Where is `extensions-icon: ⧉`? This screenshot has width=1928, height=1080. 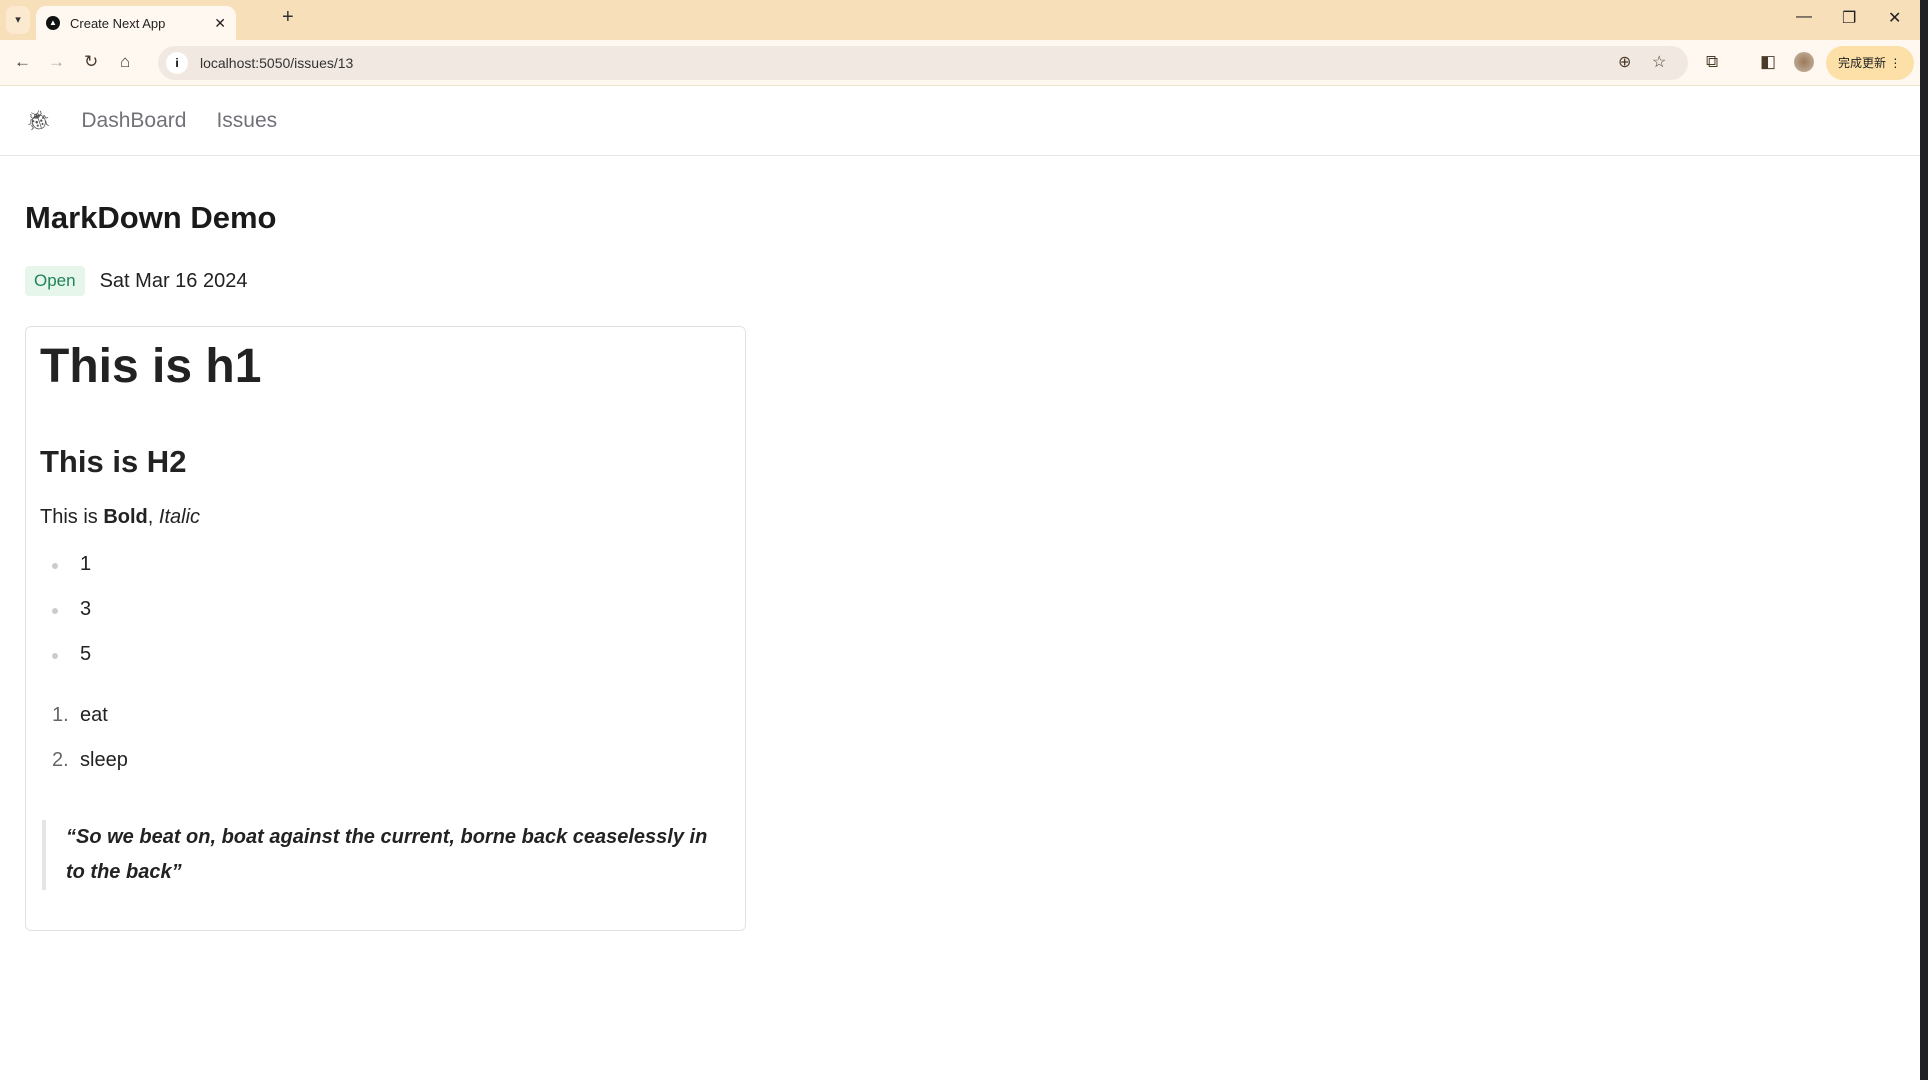 extensions-icon: ⧉ is located at coordinates (1712, 62).